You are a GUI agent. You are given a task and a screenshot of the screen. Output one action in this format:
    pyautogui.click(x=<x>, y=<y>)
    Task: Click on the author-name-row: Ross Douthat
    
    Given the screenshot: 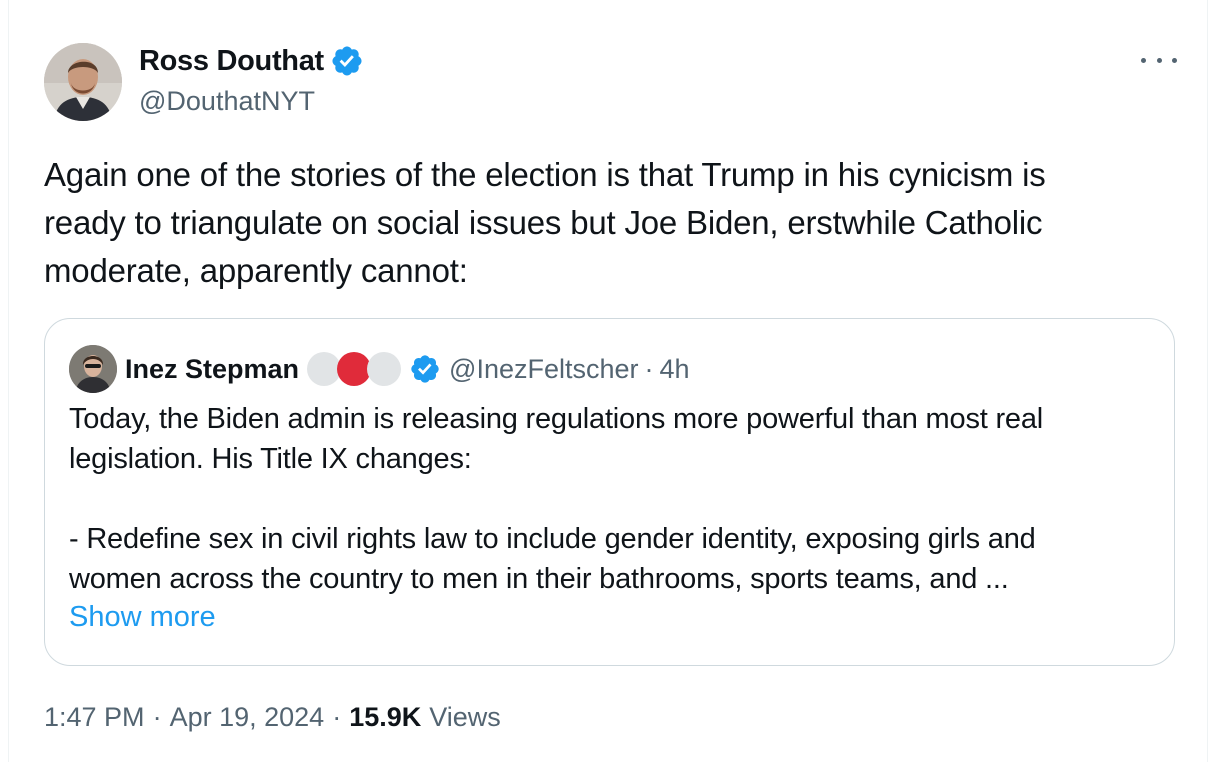 What is the action you would take?
    pyautogui.click(x=251, y=61)
    